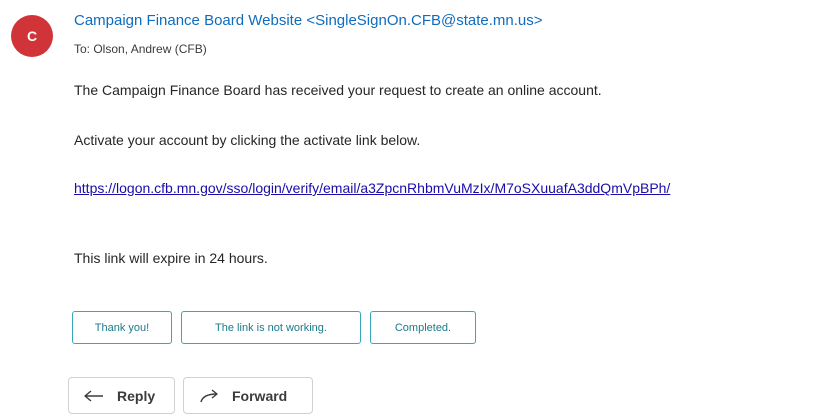 Image resolution: width=839 pixels, height=416 pixels. I want to click on message-paragraph-3: This link will expire in 24 hours., so click(171, 258).